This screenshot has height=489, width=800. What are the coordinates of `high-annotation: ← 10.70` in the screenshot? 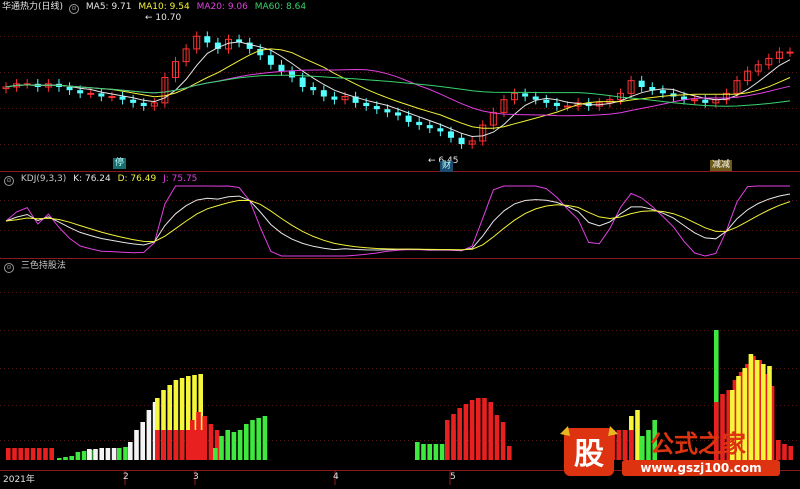 It's located at (163, 18).